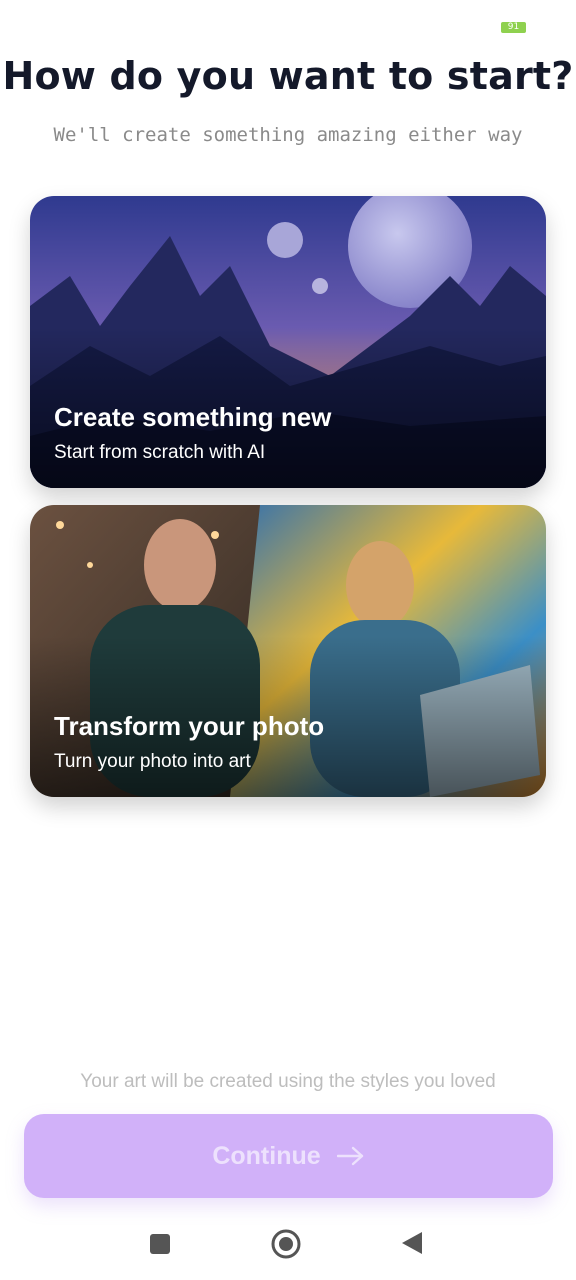 This screenshot has height=1280, width=576. What do you see at coordinates (266, 1155) in the screenshot?
I see `continue-label: Continue` at bounding box center [266, 1155].